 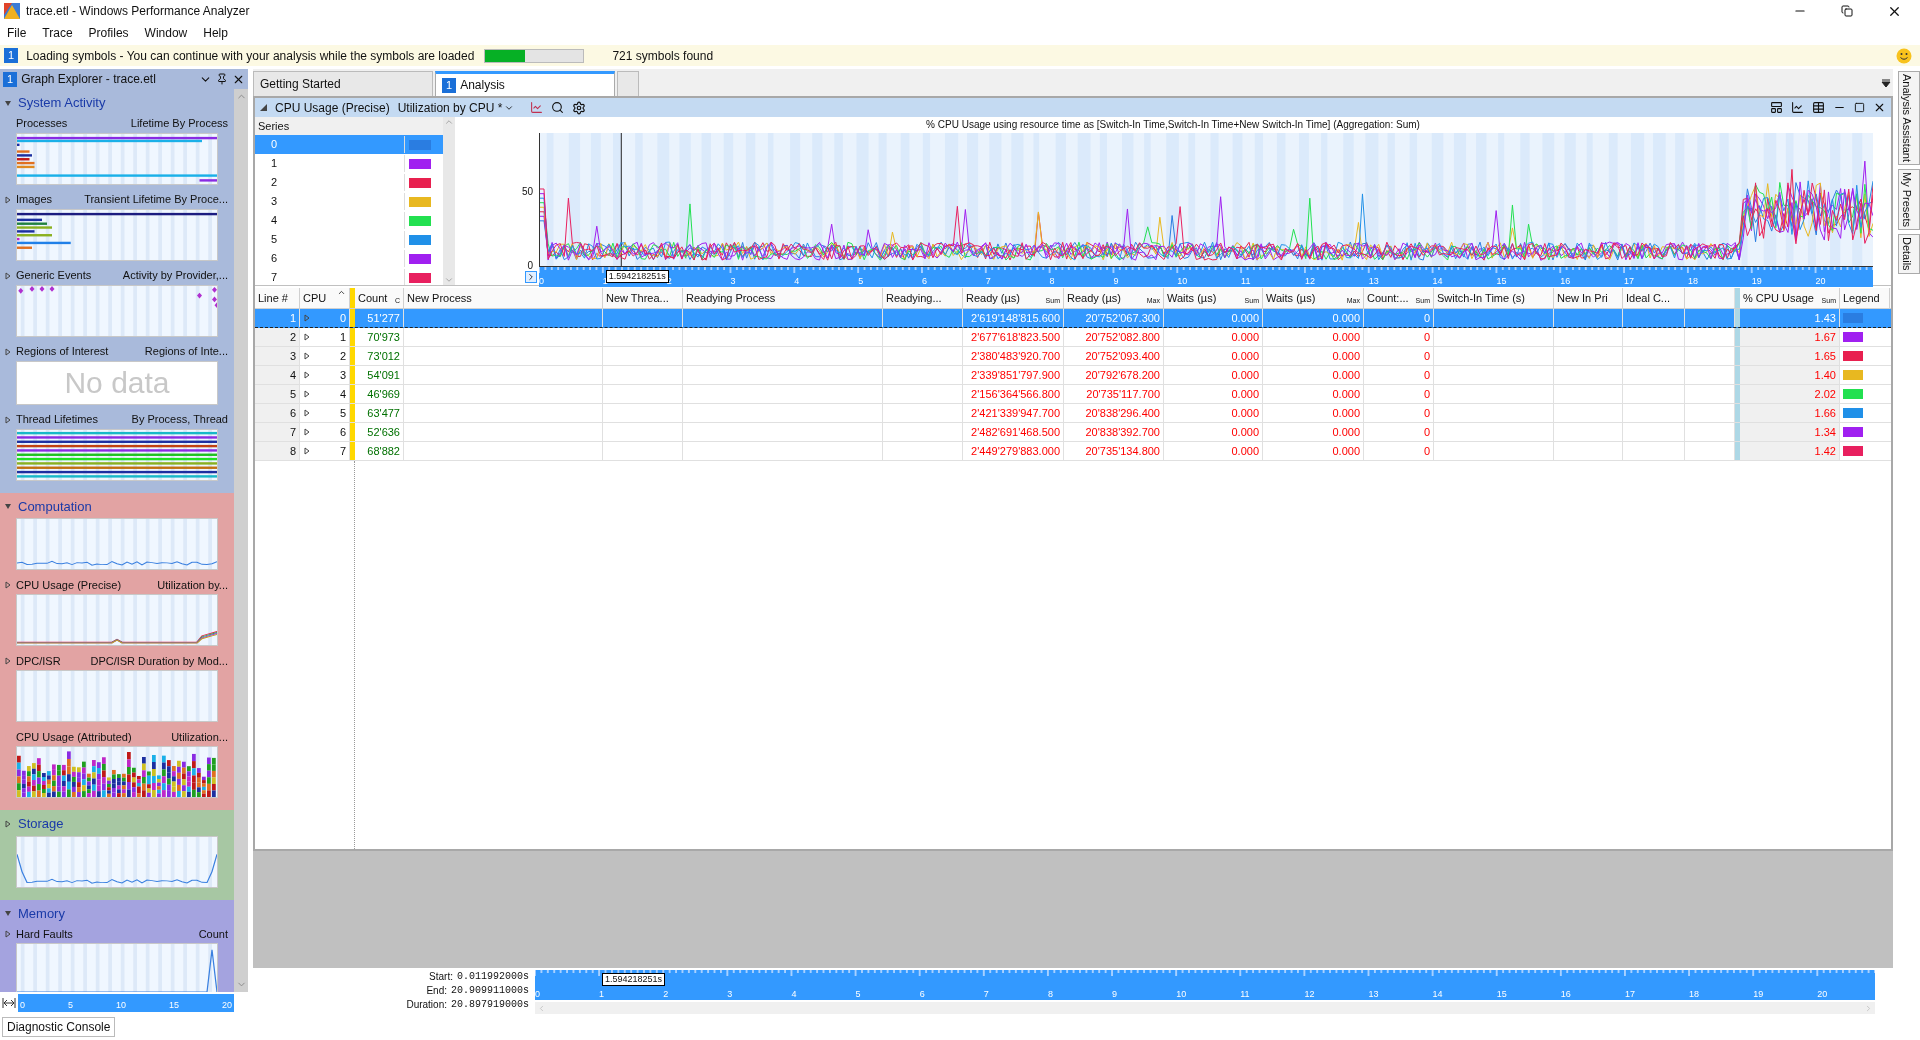 What do you see at coordinates (1629, 994) in the screenshot?
I see `tick-label: 17` at bounding box center [1629, 994].